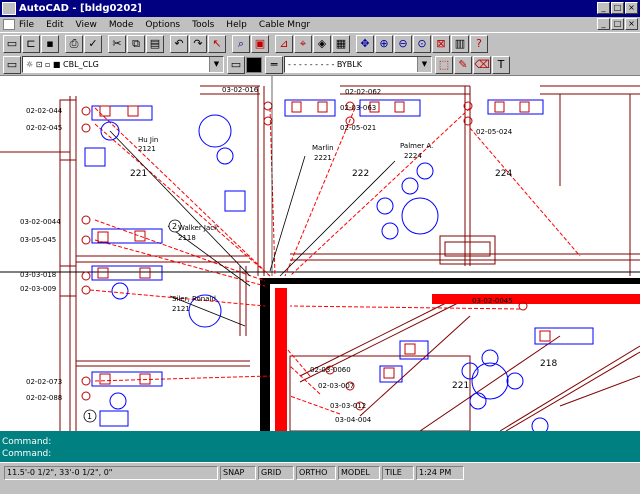 The image size is (640, 494). I want to click on port-label: 03-03-012, so click(348, 406).